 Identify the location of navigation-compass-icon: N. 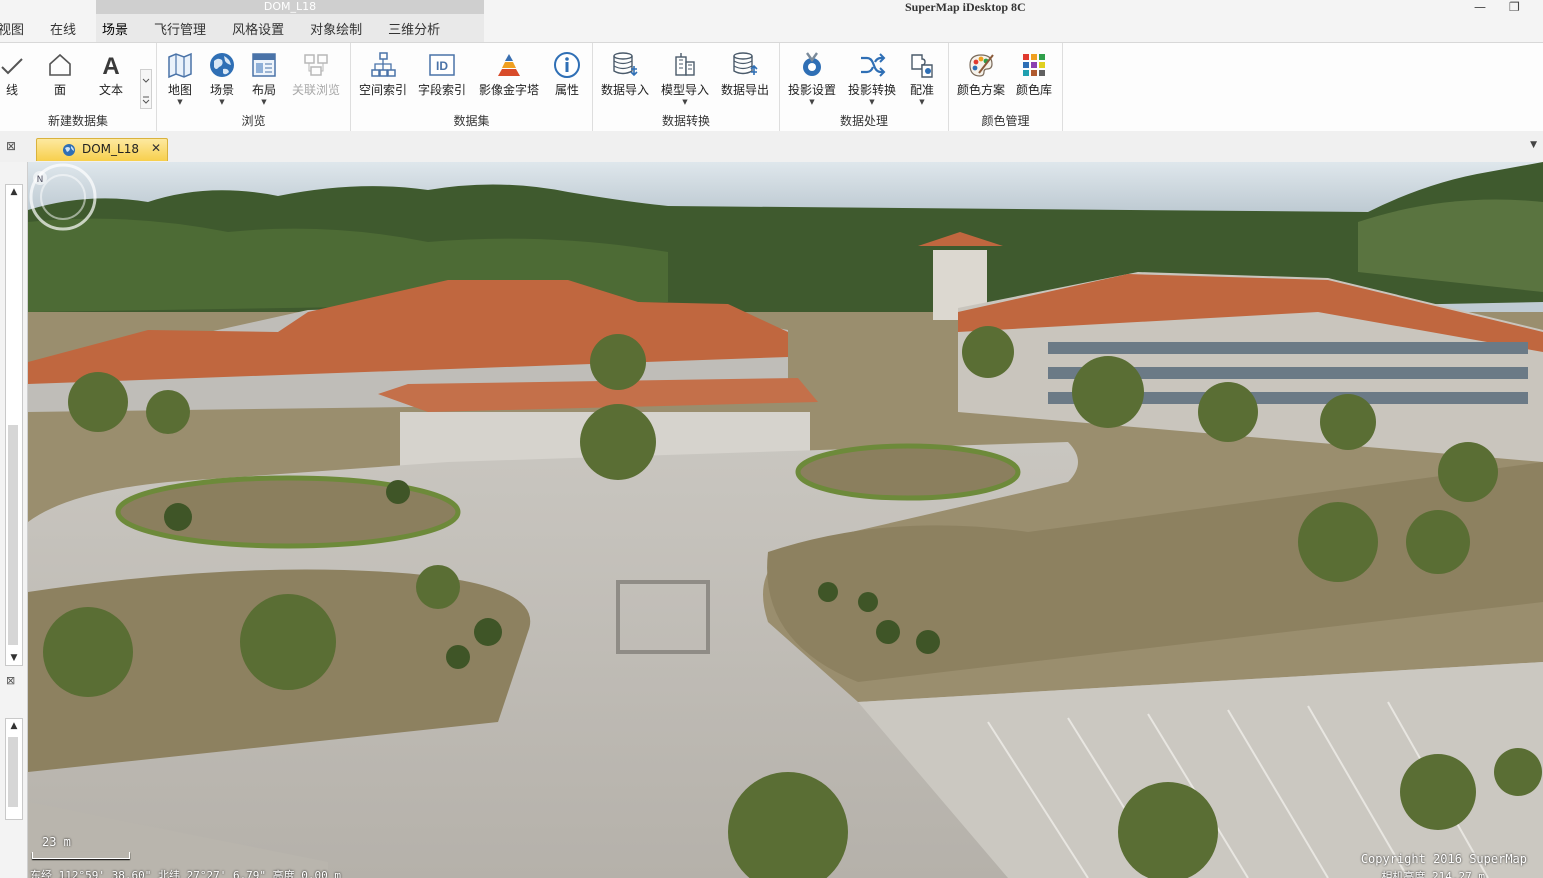
(63, 197).